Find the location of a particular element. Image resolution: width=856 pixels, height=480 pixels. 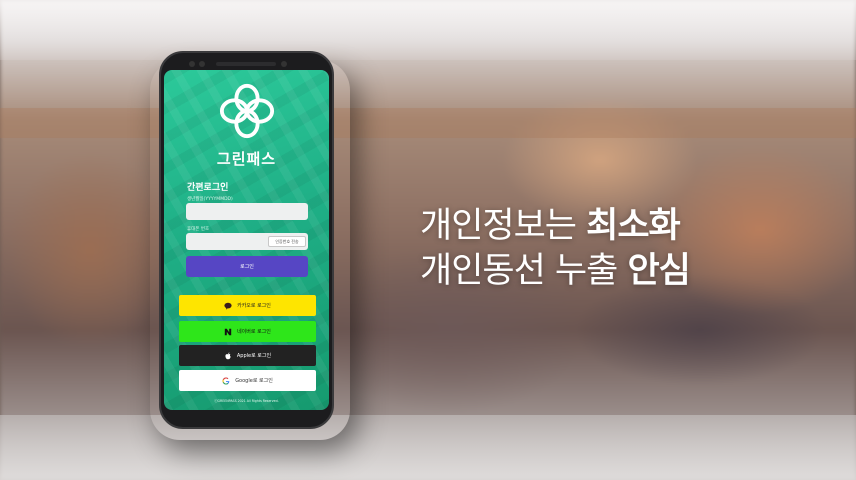

background-ceiling is located at coordinates (428, 30).